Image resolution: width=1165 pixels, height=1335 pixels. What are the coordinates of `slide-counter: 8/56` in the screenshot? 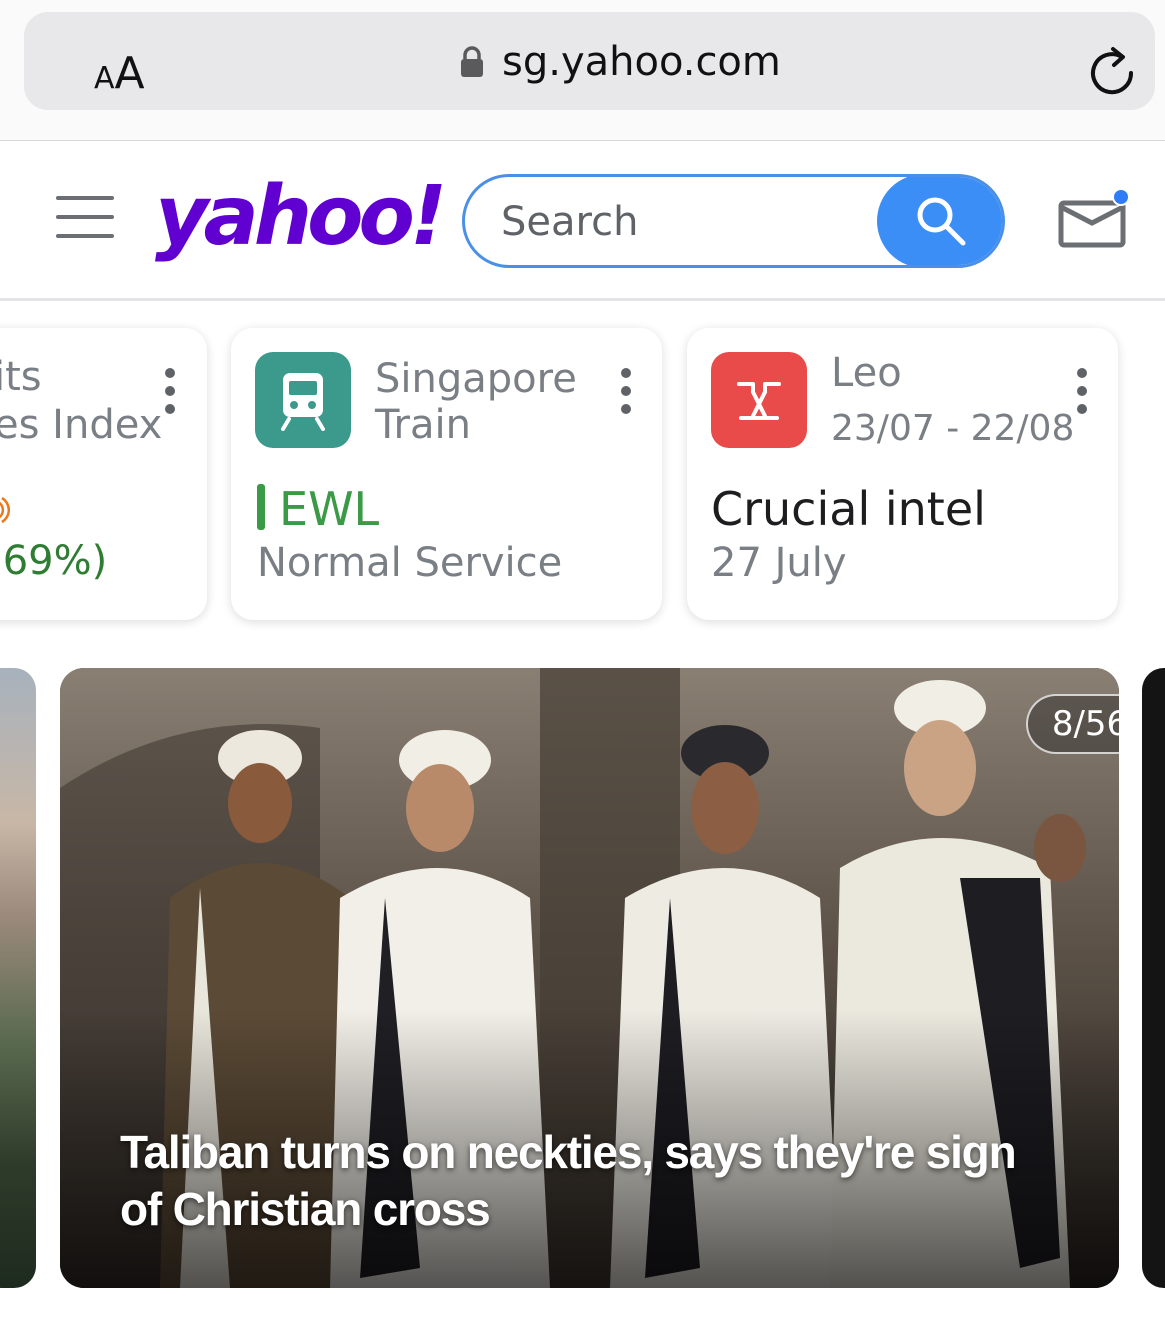 It's located at (1072, 724).